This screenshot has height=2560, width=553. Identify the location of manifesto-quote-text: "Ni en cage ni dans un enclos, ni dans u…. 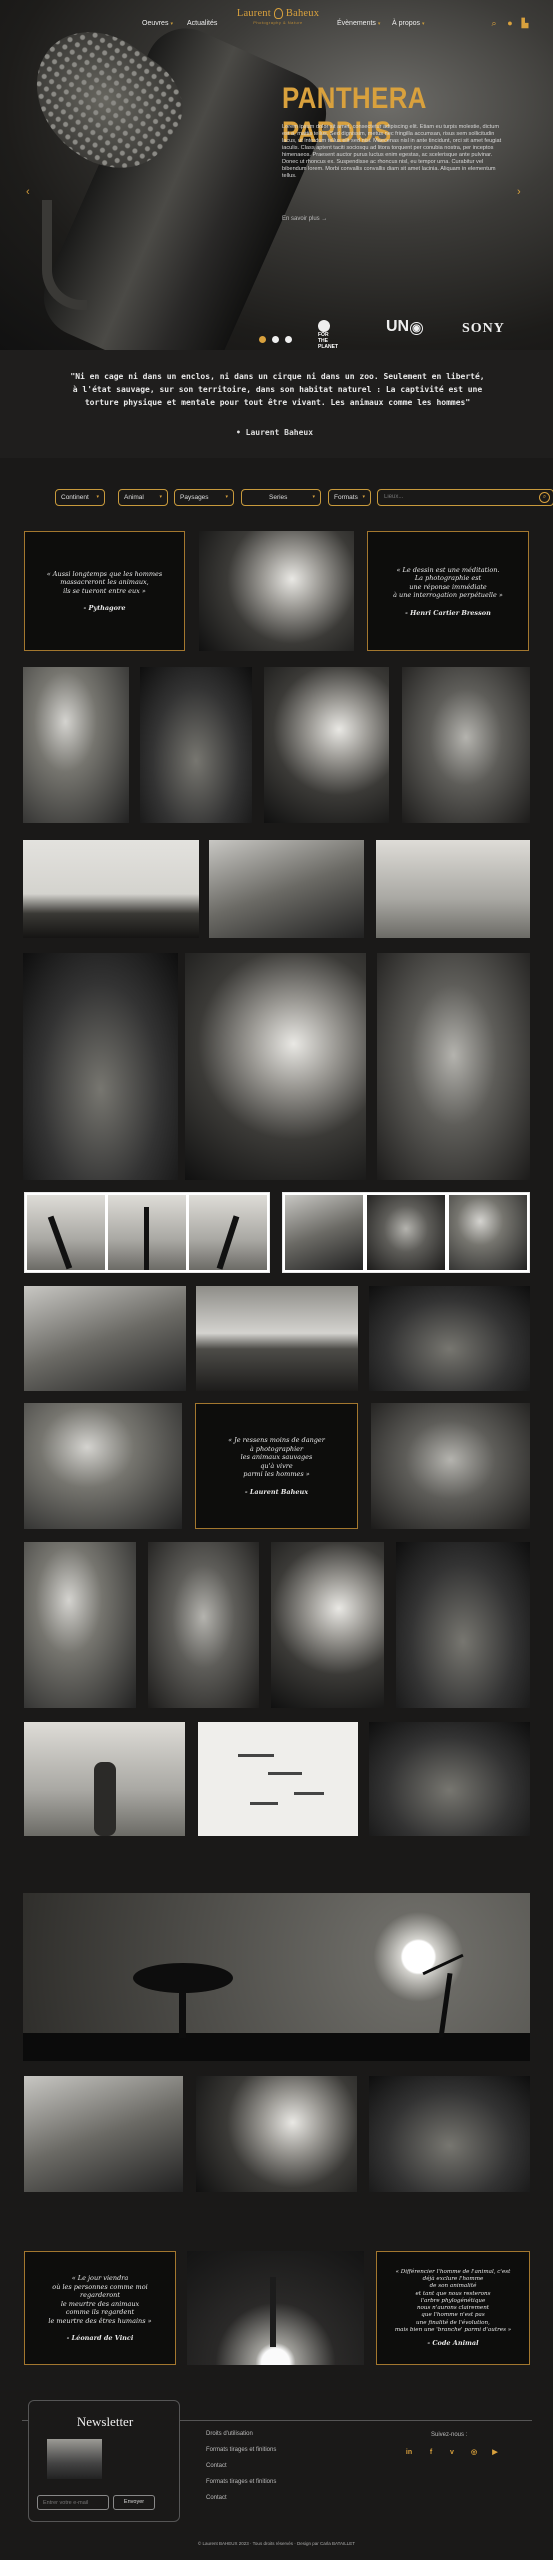
(277, 389).